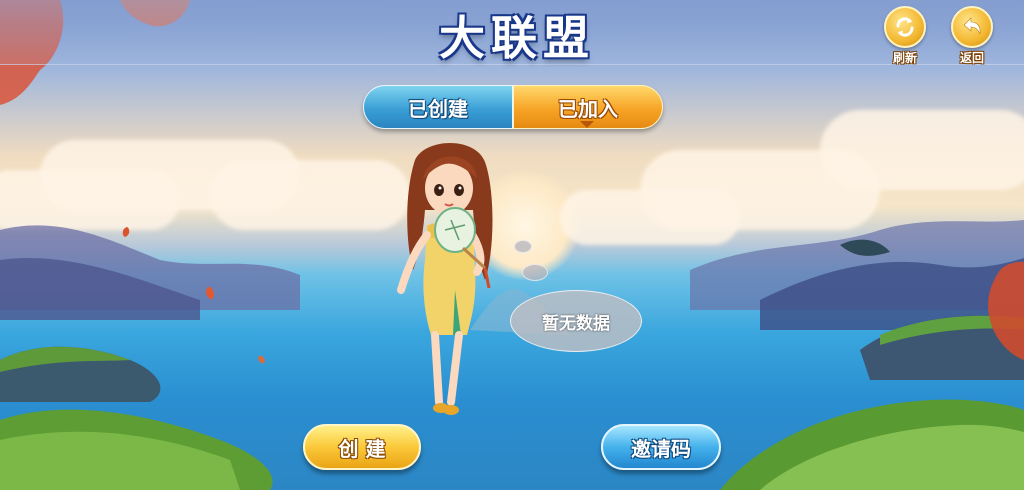 The width and height of the screenshot is (1024, 490). I want to click on refresh-icon, so click(905, 27).